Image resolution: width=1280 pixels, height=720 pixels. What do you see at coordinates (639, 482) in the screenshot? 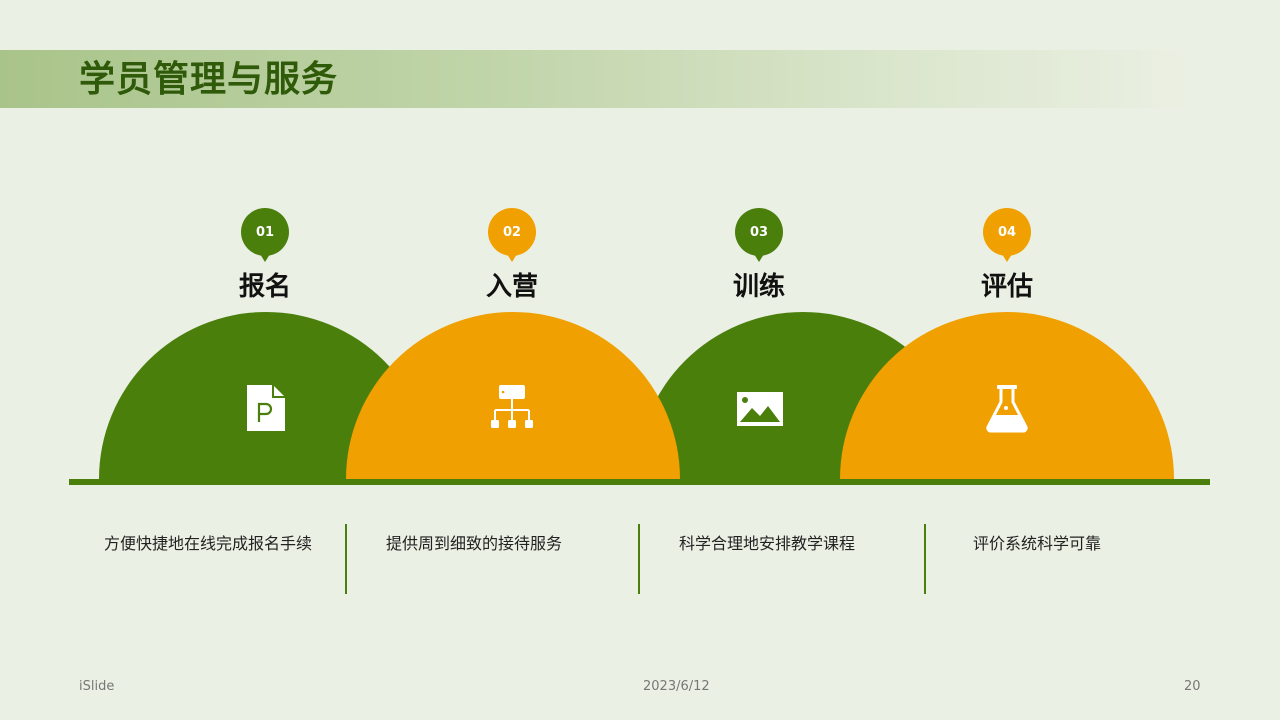
I see `timeline-baseline` at bounding box center [639, 482].